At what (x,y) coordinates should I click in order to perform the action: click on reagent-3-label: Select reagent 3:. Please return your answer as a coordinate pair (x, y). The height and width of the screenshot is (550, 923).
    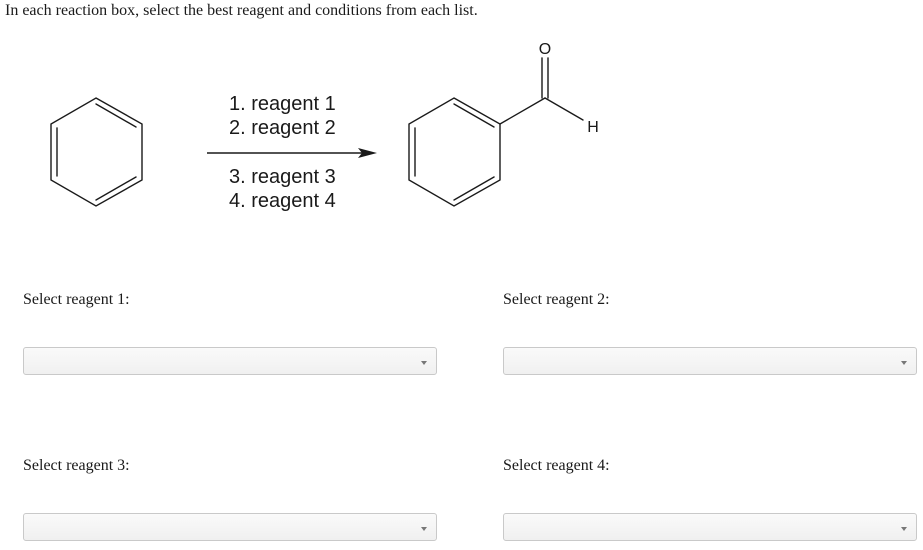
    Looking at the image, I should click on (76, 465).